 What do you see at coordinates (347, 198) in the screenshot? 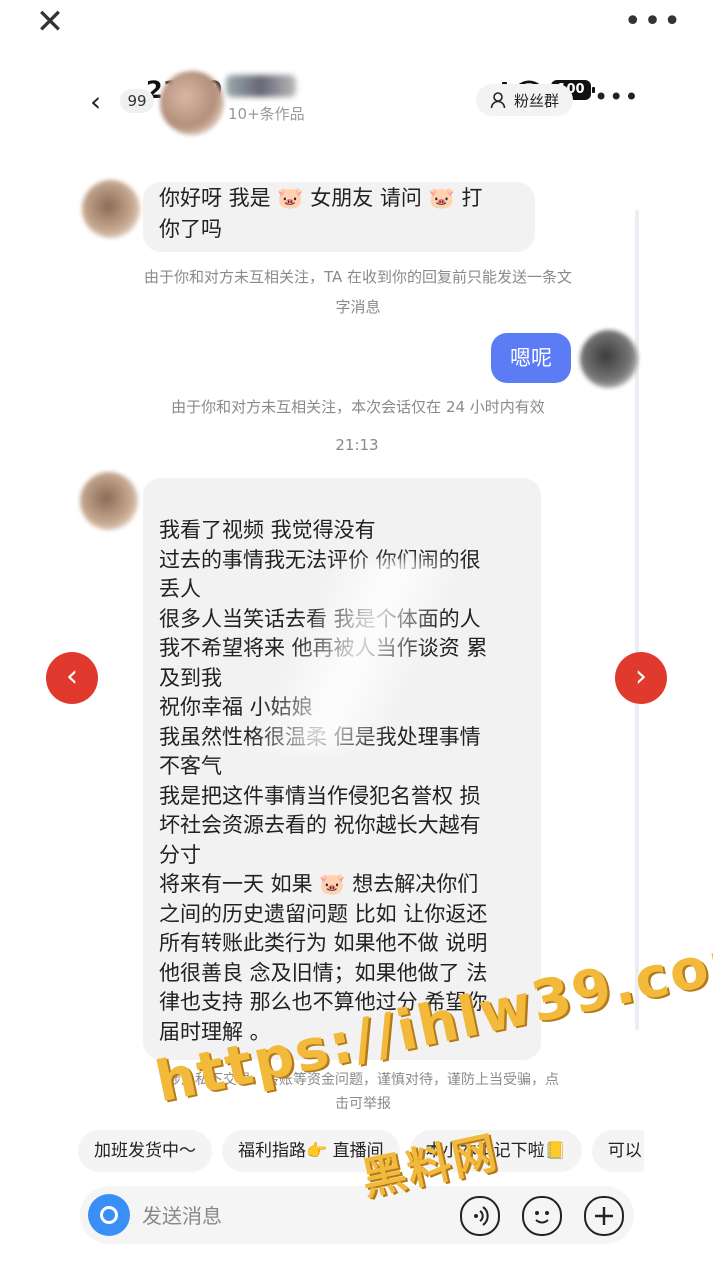
I see `message-line: 你好呀 我是 🐷 女朋友 请问 🐷 打` at bounding box center [347, 198].